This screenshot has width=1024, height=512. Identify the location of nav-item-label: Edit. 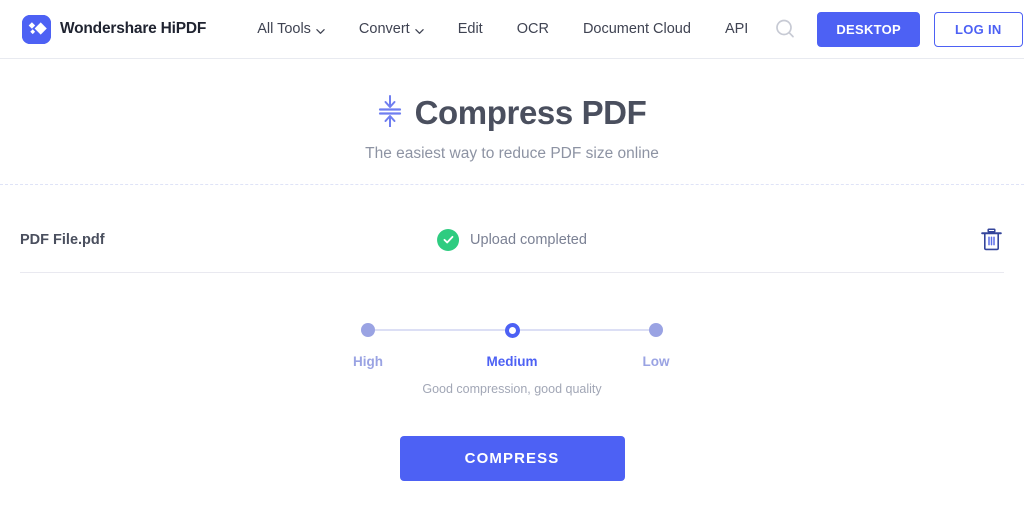
(470, 29).